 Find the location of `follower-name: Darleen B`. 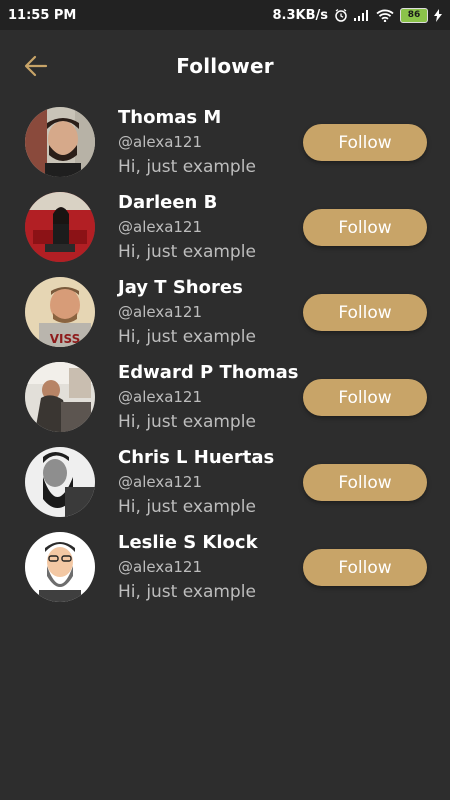

follower-name: Darleen B is located at coordinates (168, 202).